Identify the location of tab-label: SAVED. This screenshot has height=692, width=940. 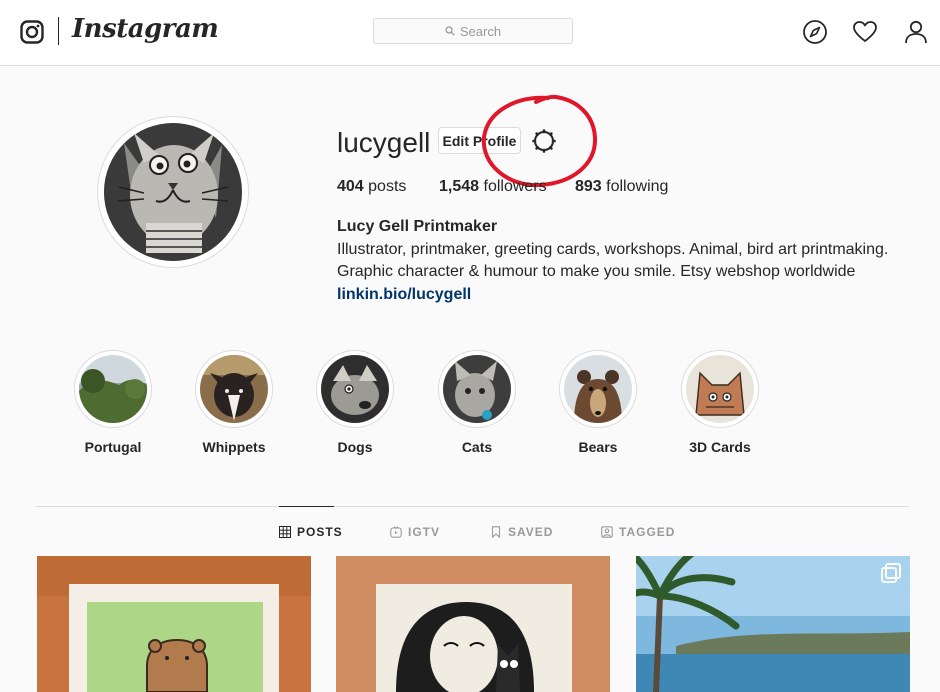
(531, 532).